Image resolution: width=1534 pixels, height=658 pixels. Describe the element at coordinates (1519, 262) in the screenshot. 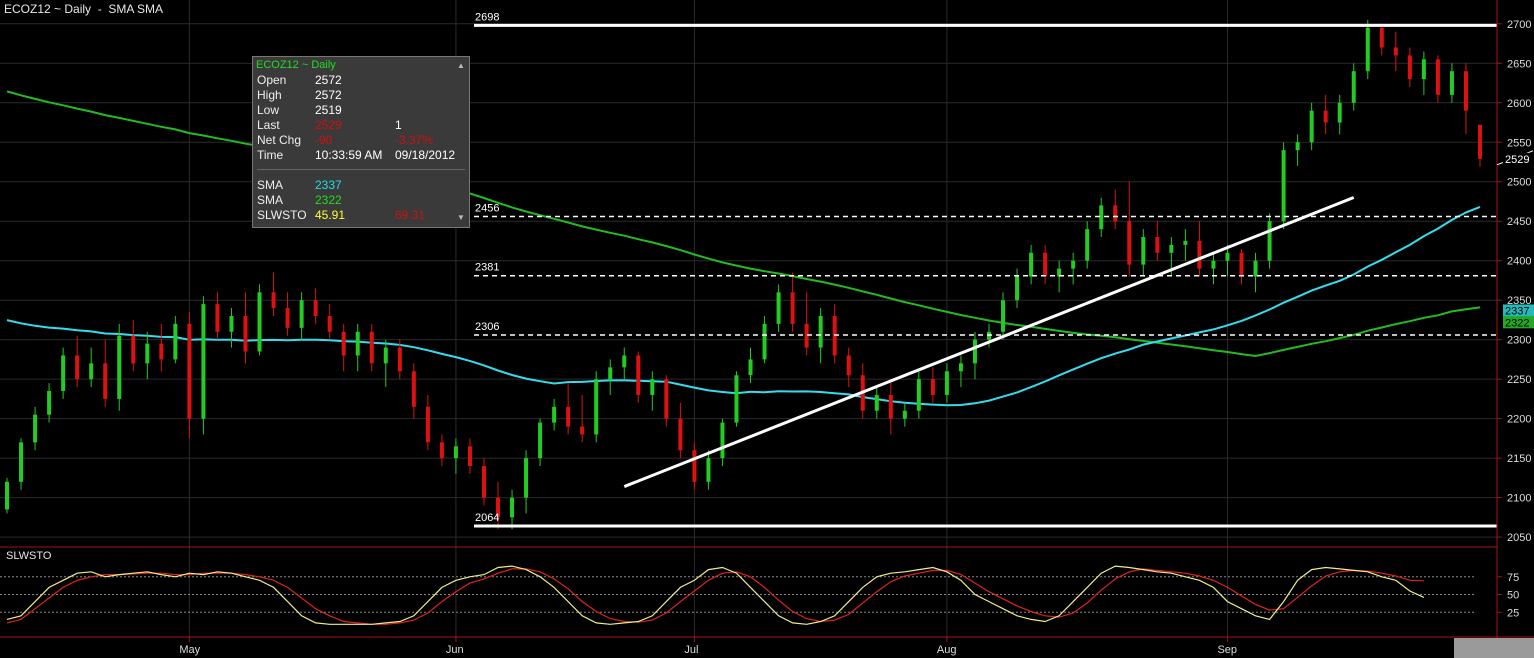

I see `price-tick-label: 2400` at that location.